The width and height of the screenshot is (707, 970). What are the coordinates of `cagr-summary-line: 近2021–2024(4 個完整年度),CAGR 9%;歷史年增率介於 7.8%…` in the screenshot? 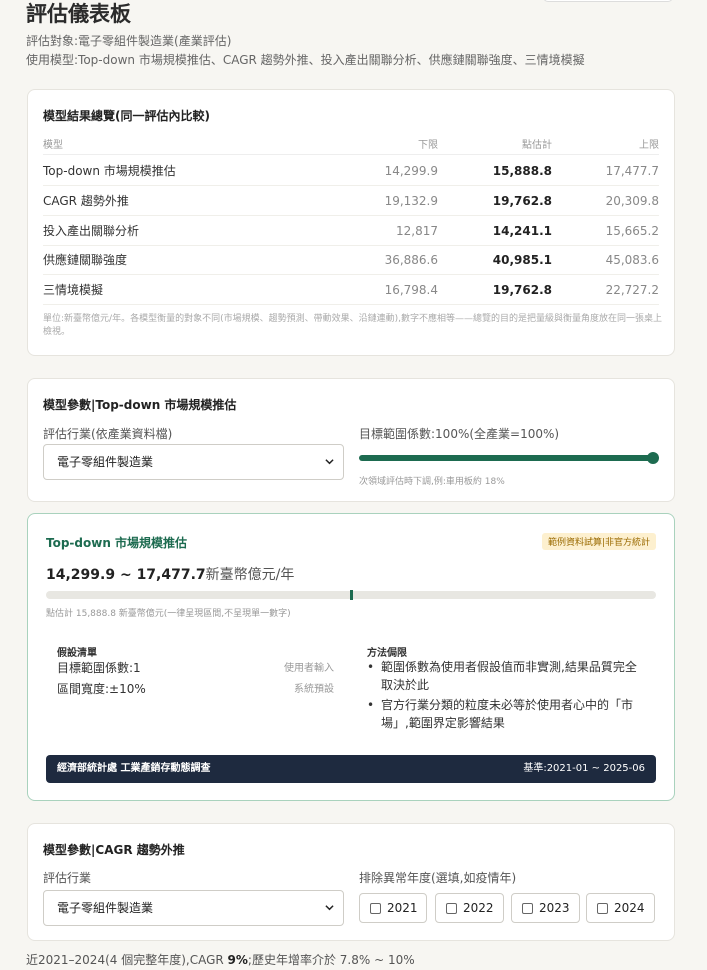 It's located at (220, 959).